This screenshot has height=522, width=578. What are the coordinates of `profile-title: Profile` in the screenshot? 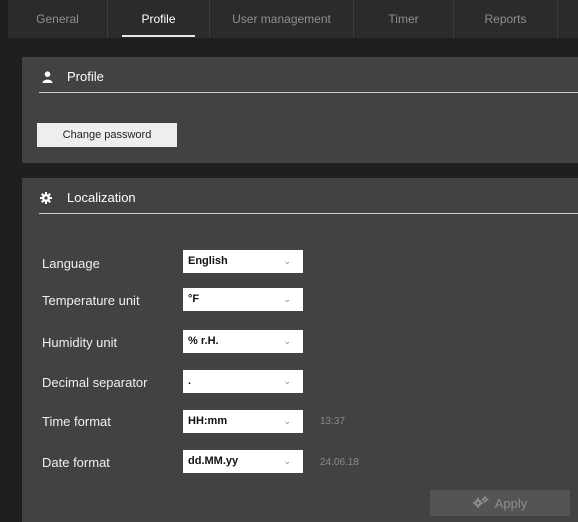 It's located at (85, 76).